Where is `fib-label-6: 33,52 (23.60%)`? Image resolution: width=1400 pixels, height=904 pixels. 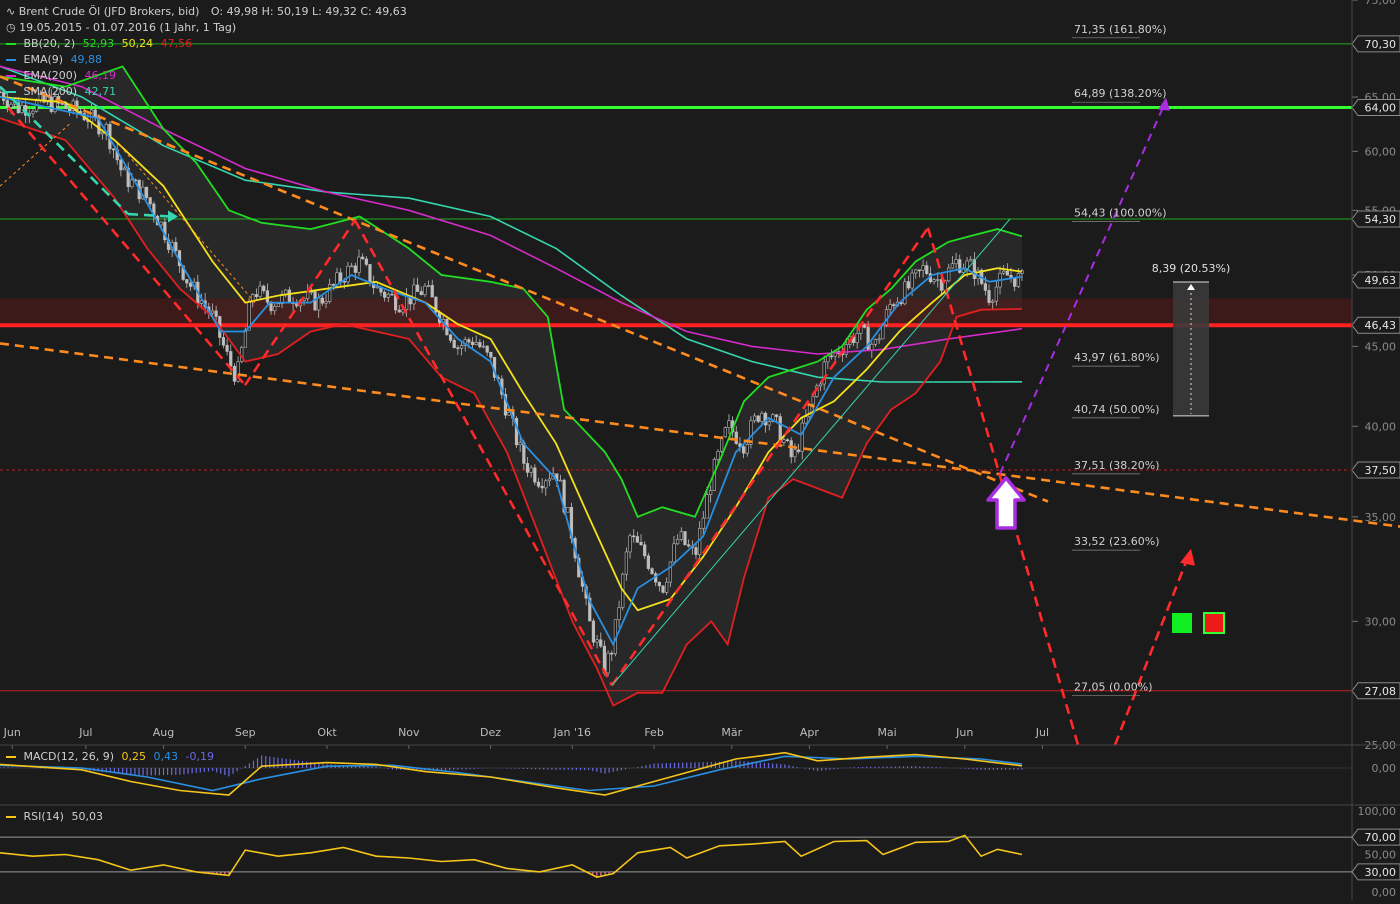
fib-label-6: 33,52 (23.60%) is located at coordinates (1117, 541).